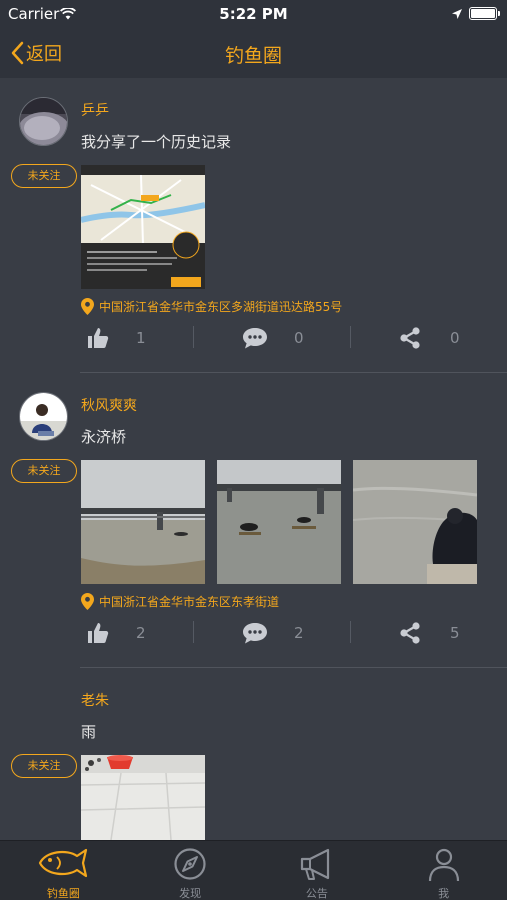  I want to click on tab-label: 发现, so click(190, 893).